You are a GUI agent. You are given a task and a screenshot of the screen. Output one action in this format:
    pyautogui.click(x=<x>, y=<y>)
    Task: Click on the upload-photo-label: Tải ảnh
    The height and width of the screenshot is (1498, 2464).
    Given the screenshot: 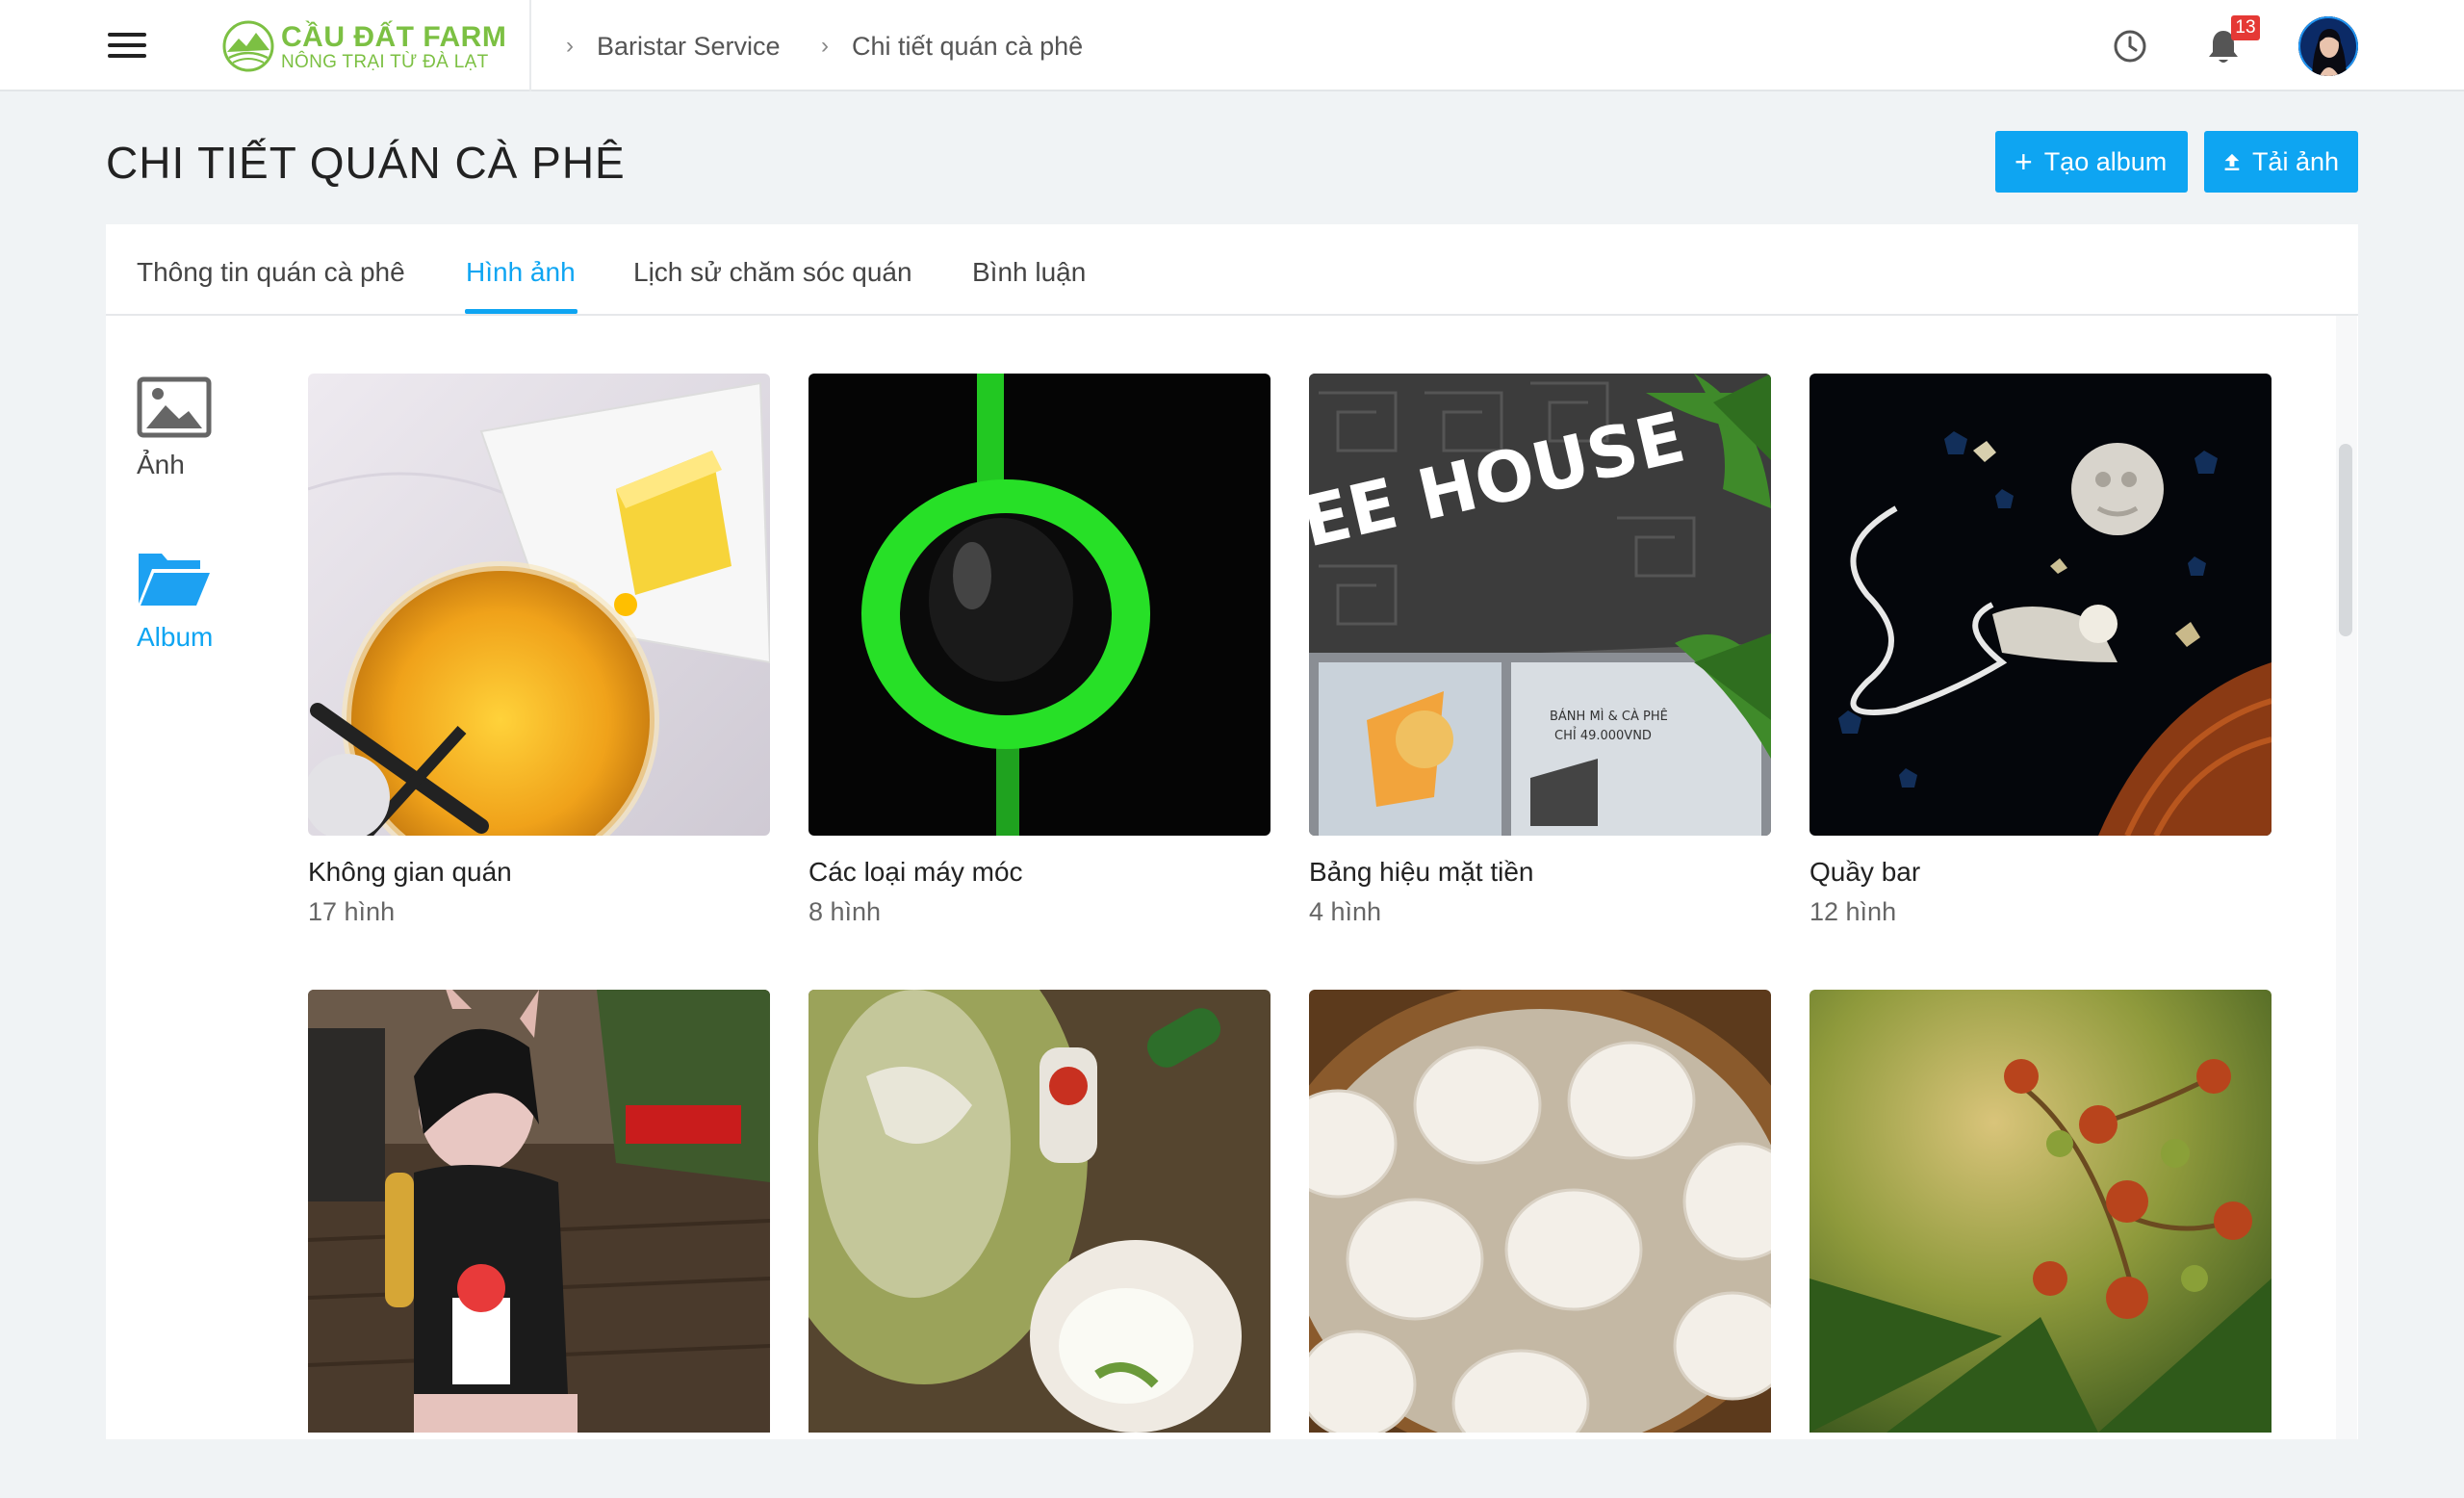 What is the action you would take?
    pyautogui.click(x=2295, y=161)
    